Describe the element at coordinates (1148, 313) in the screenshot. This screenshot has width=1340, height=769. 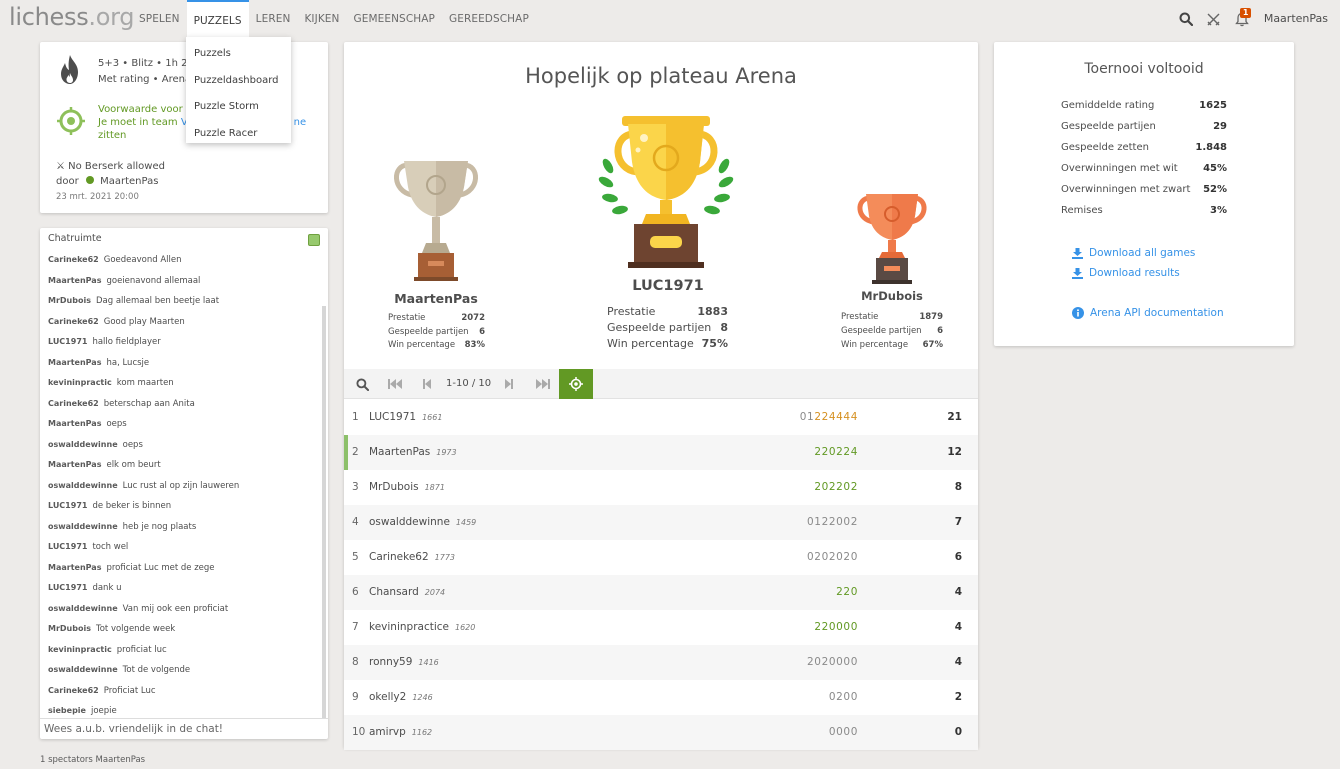
I see `api-docs-link: Arena API documentation` at that location.